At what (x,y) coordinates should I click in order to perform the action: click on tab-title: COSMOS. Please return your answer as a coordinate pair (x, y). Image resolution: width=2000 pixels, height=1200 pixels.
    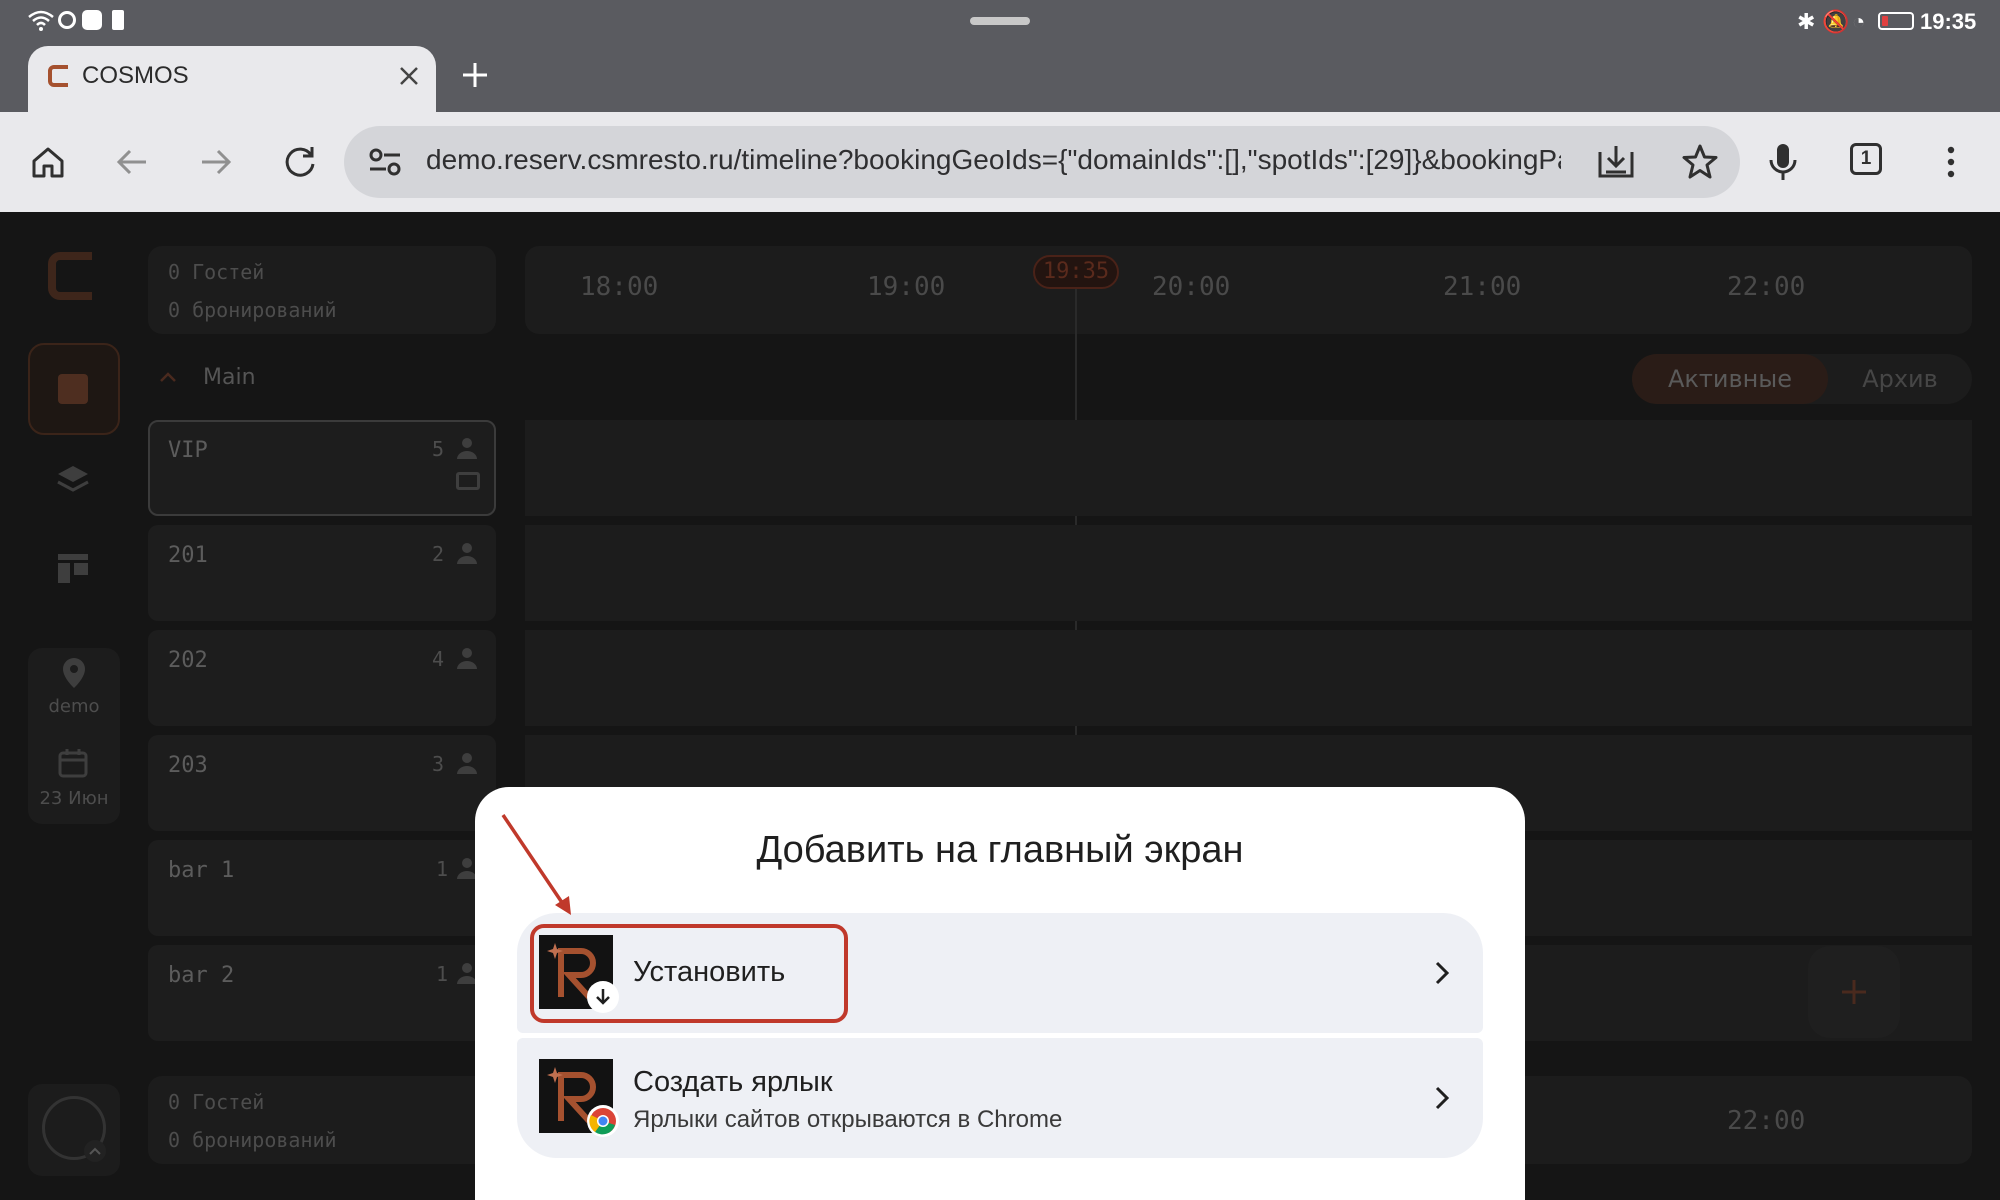
    Looking at the image, I should click on (135, 75).